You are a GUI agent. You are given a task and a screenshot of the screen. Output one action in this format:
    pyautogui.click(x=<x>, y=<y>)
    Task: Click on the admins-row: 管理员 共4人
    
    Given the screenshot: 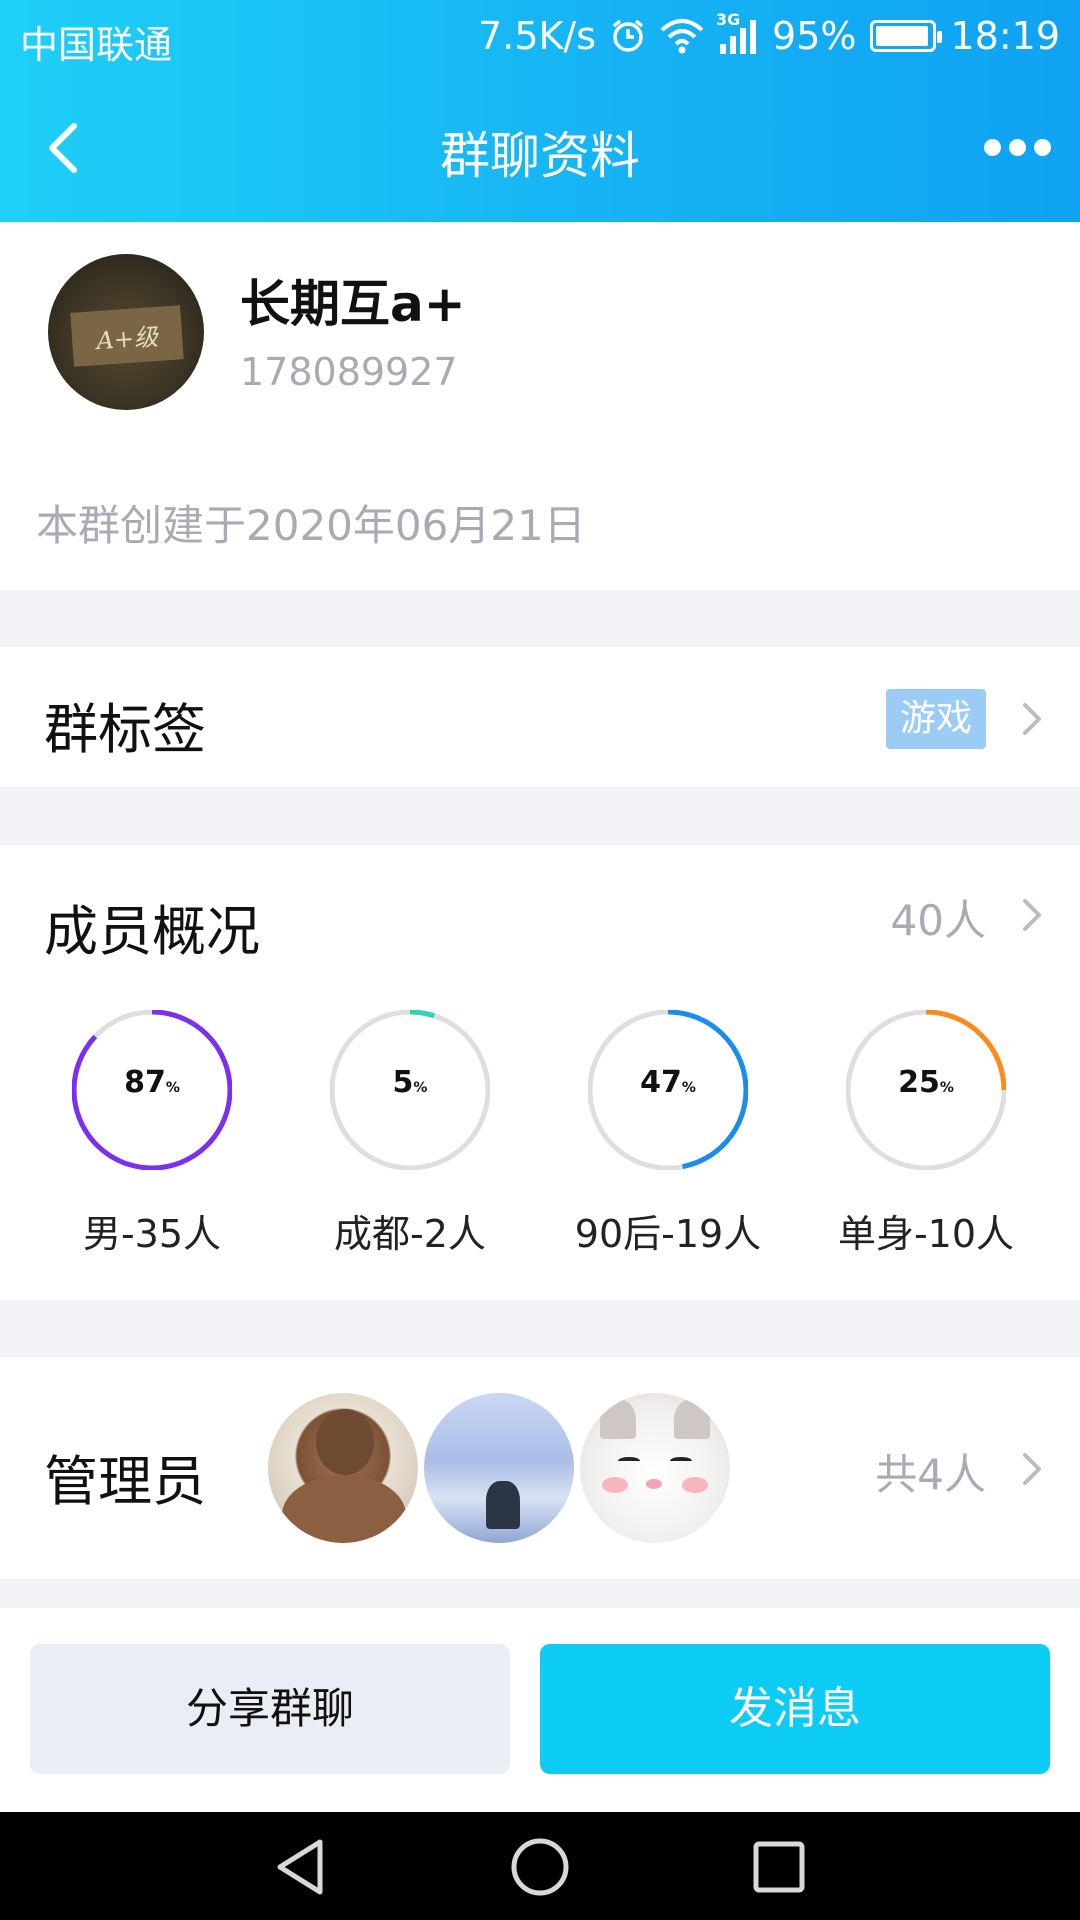 What is the action you would take?
    pyautogui.click(x=540, y=1468)
    